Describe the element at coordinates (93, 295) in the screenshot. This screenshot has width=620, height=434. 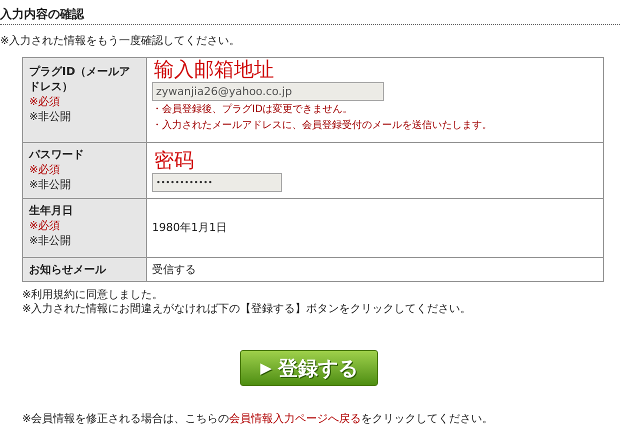
I see `note-text: ※利用規約に同意しました。` at that location.